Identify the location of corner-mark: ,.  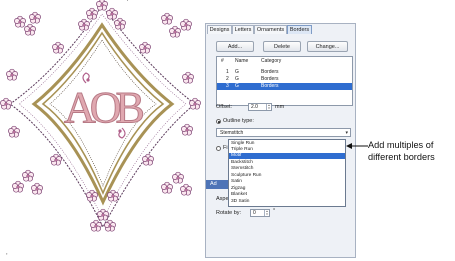
(7, 253).